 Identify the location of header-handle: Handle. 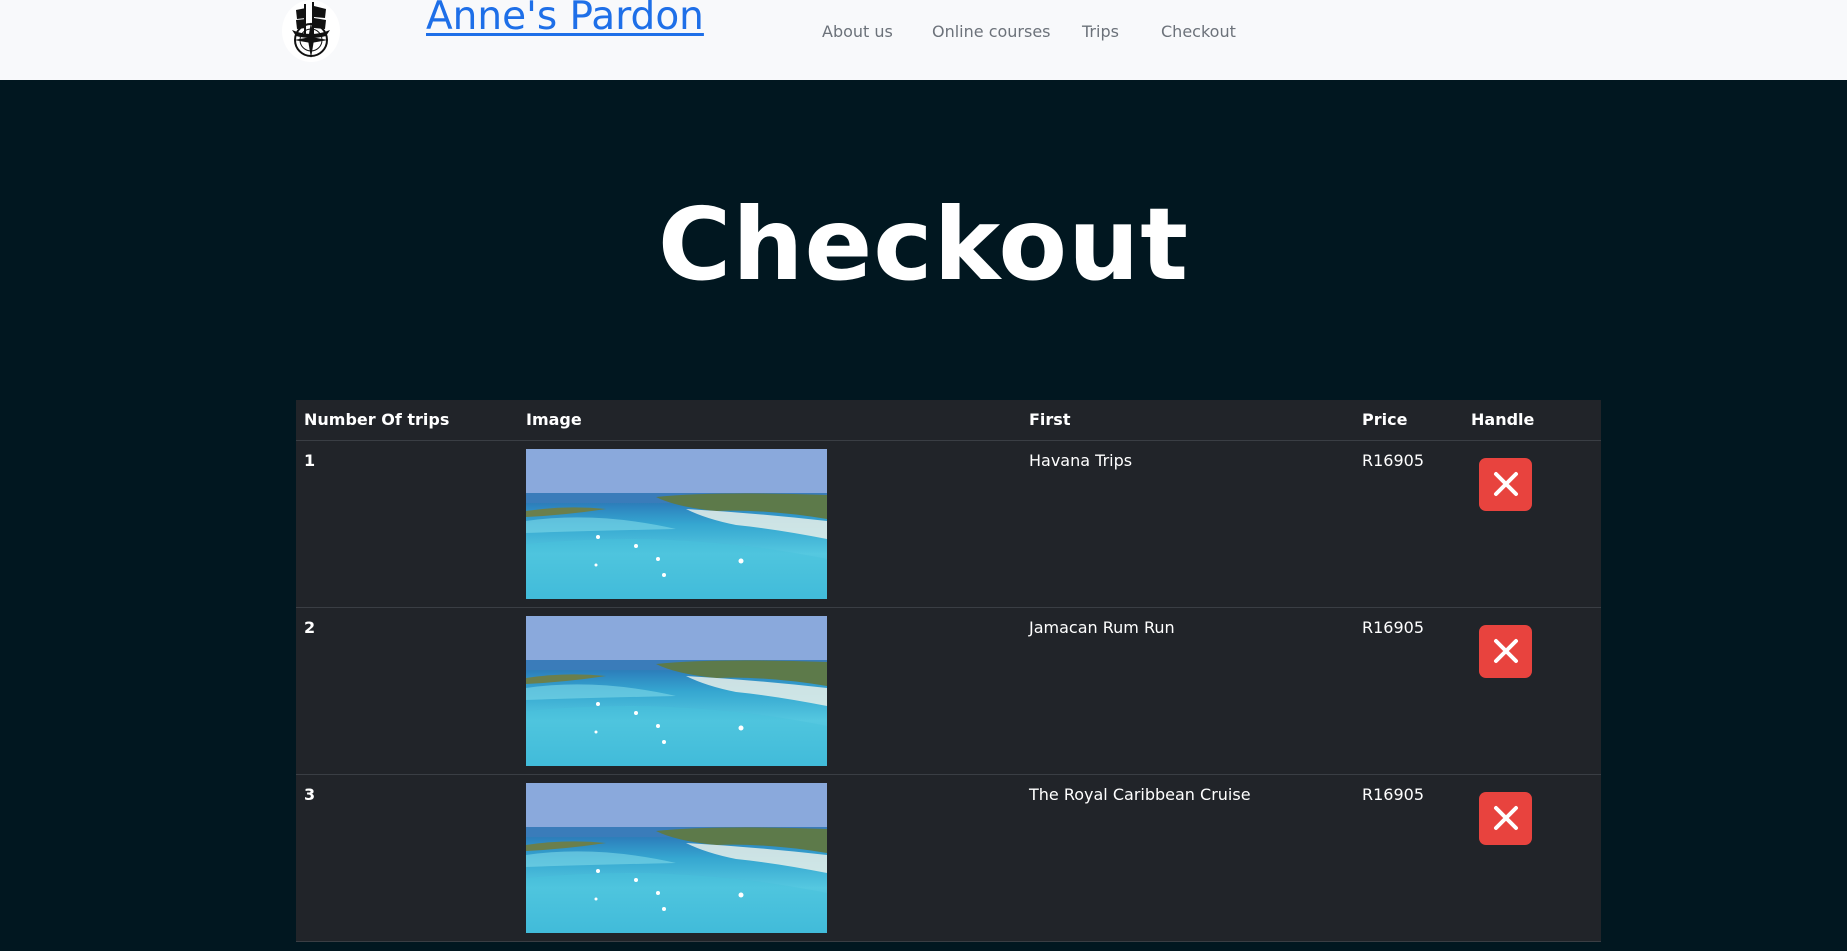
(1532, 420).